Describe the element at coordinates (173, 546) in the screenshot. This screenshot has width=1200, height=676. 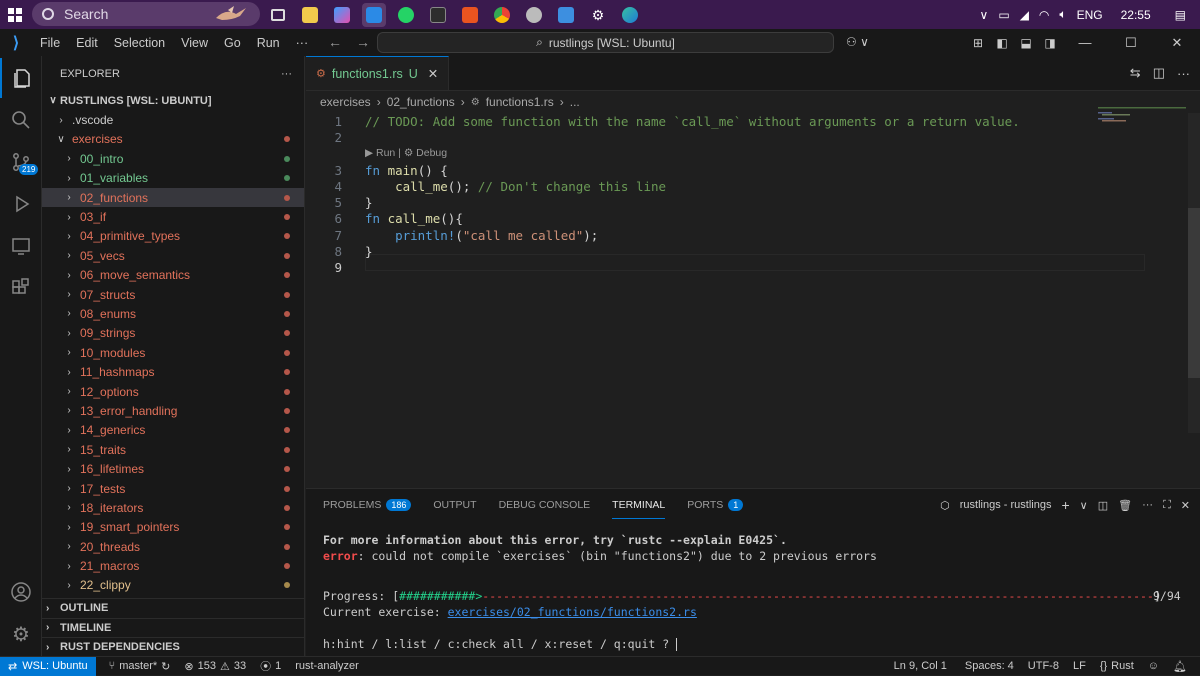
I see `tree-item: › 20_threads` at that location.